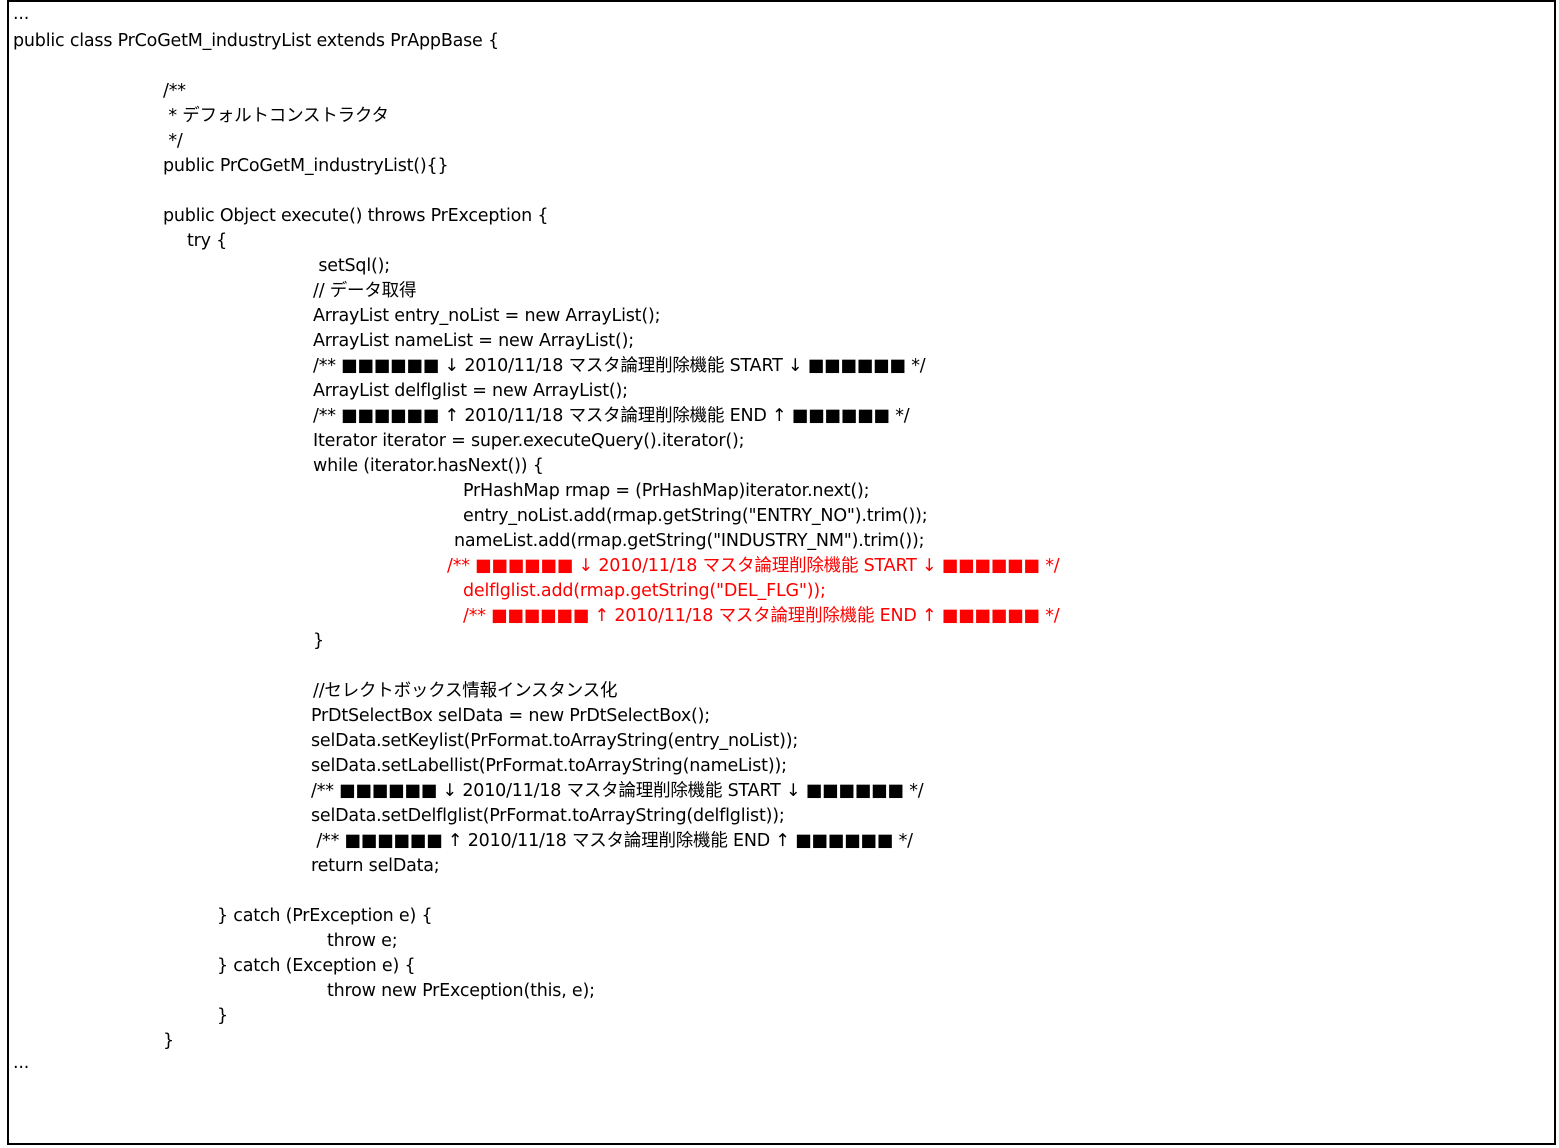 The image size is (1559, 1148). Describe the element at coordinates (362, 941) in the screenshot. I see `code-line-throw-e: throw e;` at that location.